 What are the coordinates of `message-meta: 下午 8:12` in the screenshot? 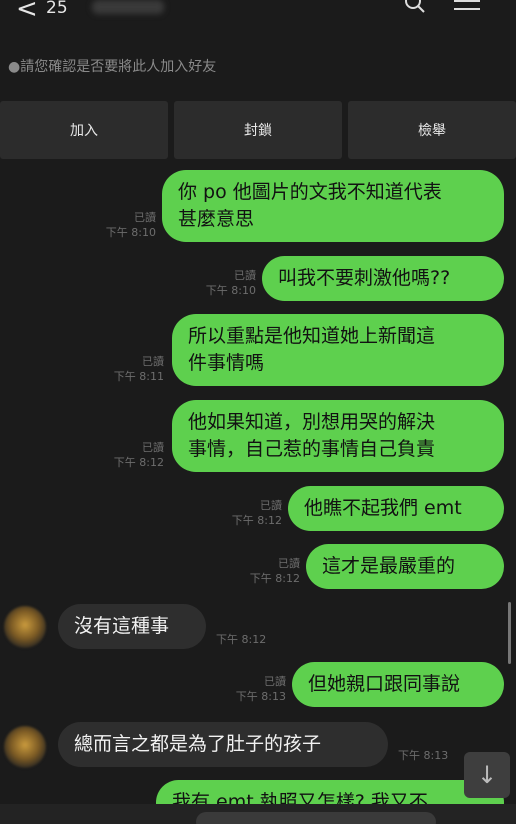 It's located at (241, 639).